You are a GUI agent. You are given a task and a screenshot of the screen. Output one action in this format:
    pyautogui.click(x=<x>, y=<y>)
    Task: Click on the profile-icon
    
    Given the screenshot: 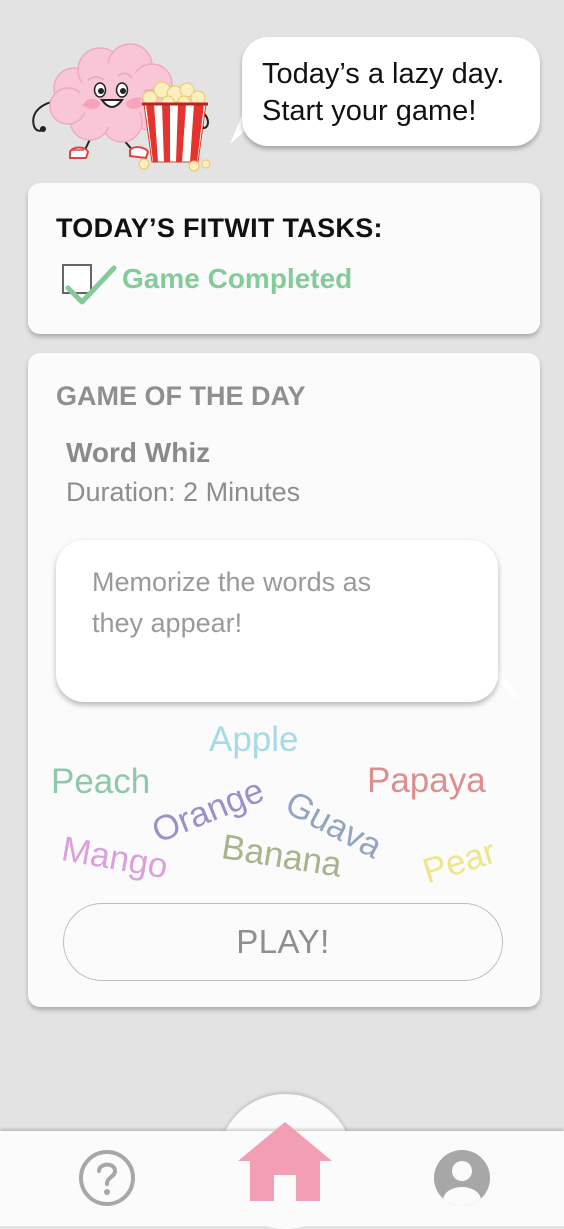 What is the action you would take?
    pyautogui.click(x=462, y=1178)
    